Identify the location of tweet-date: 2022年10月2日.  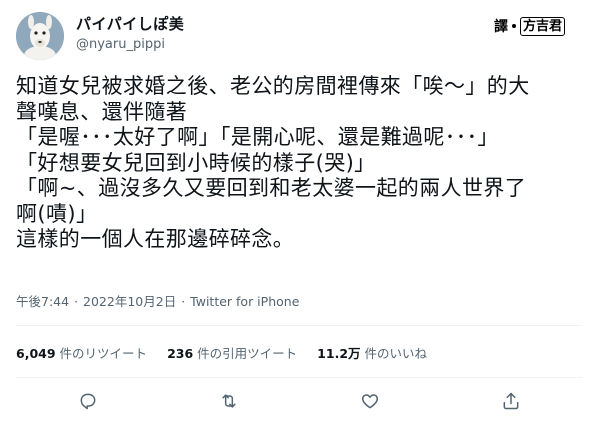
(129, 301).